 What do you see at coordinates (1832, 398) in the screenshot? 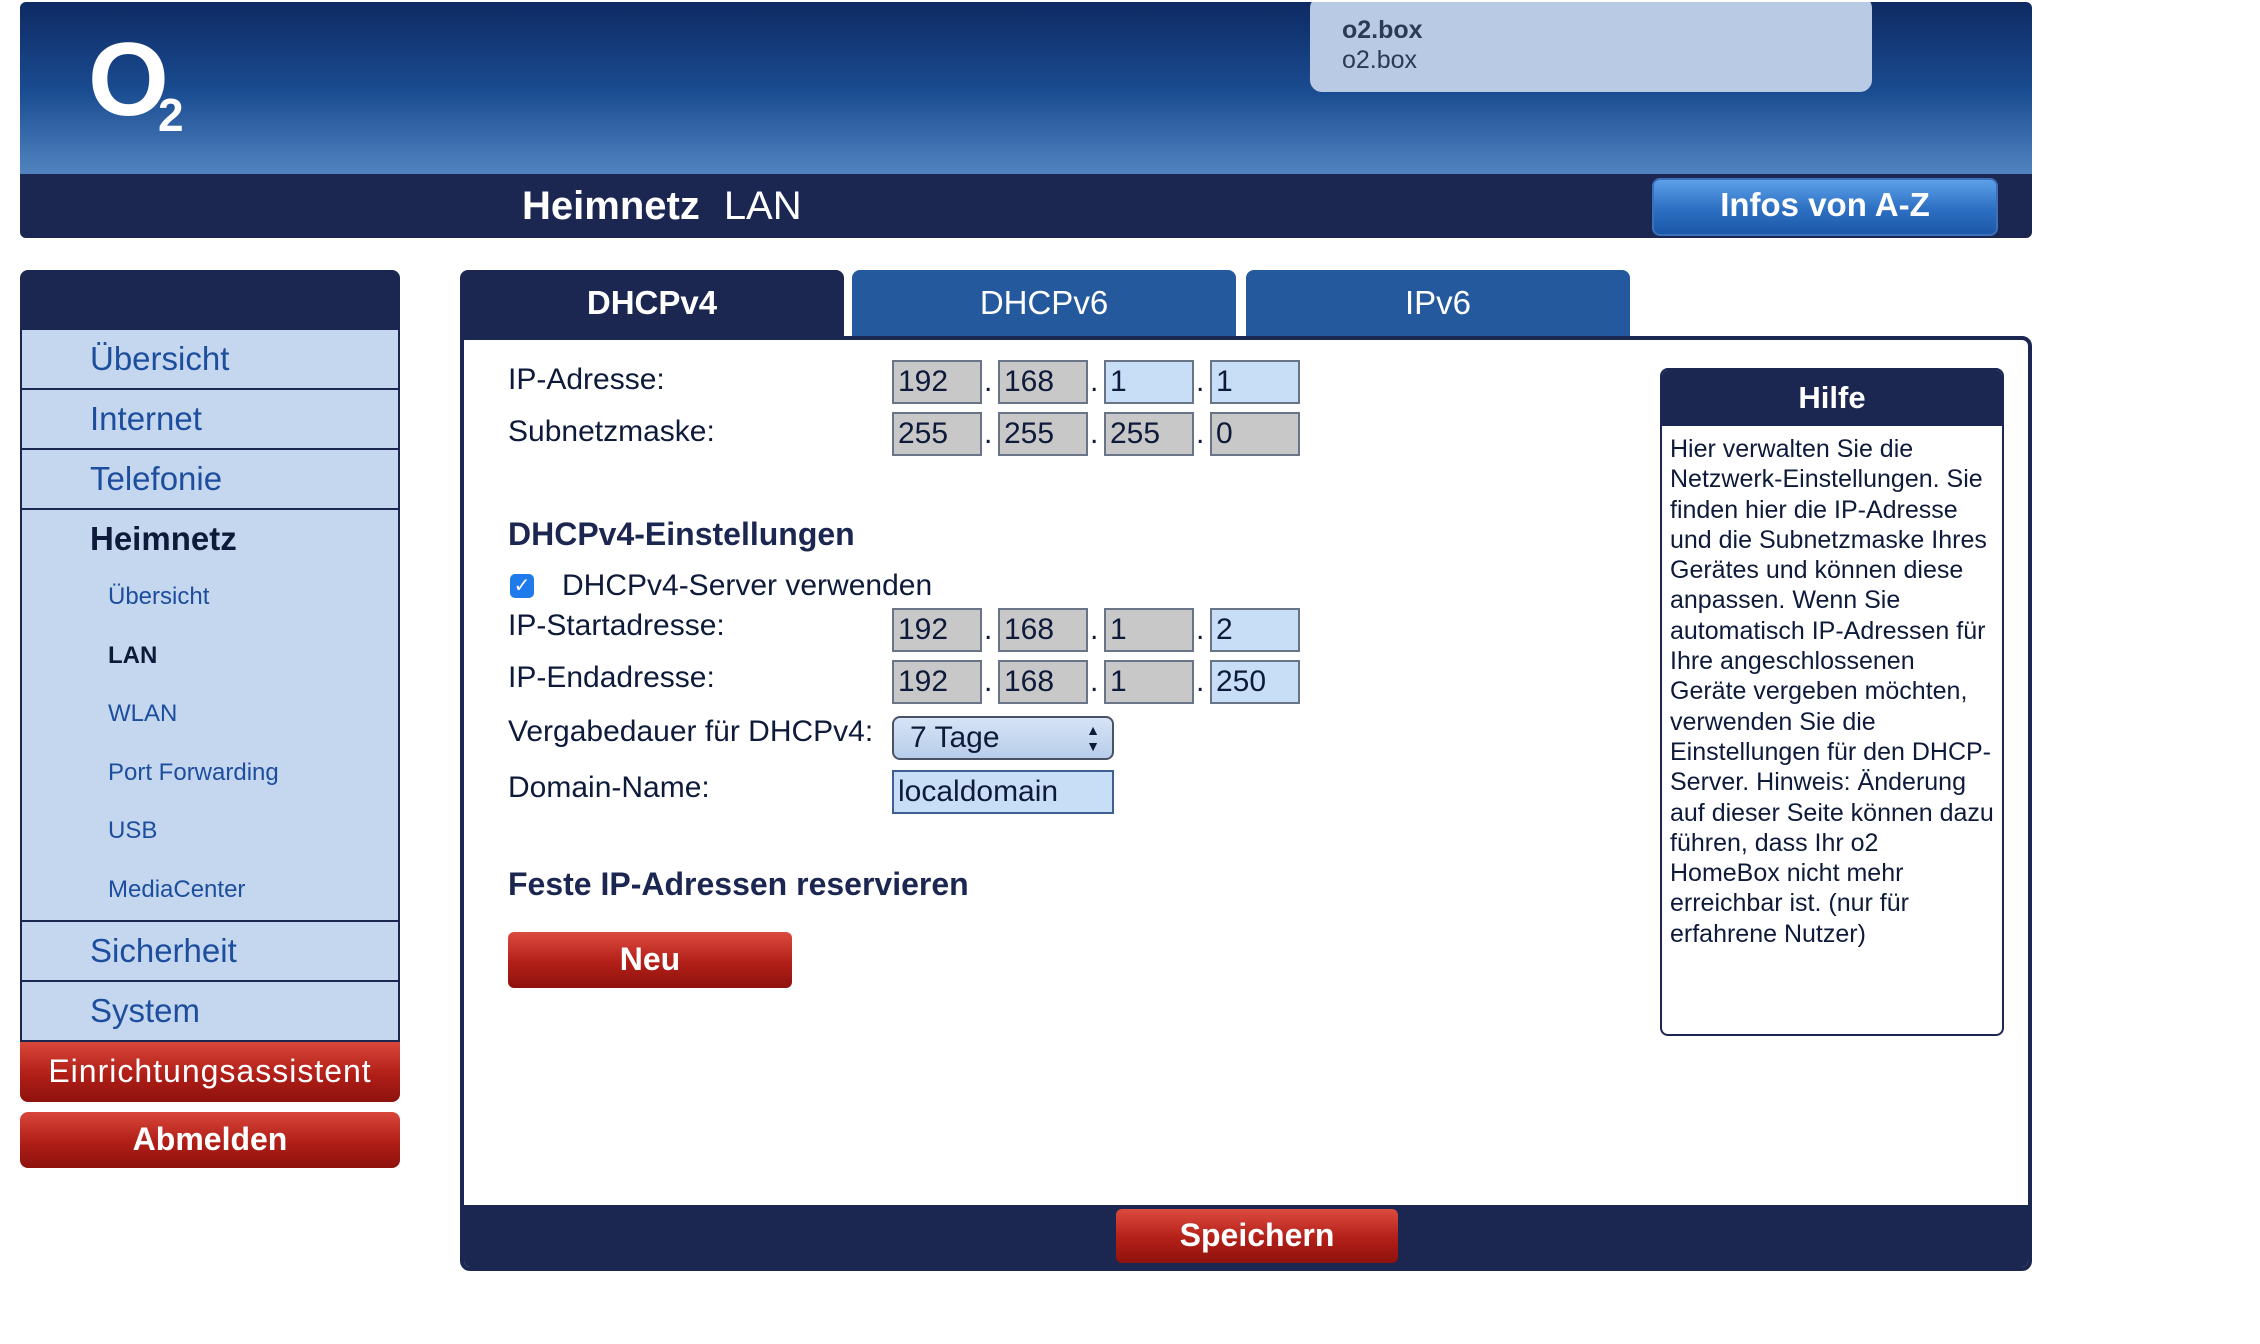
I see `help-title: Hilfe` at bounding box center [1832, 398].